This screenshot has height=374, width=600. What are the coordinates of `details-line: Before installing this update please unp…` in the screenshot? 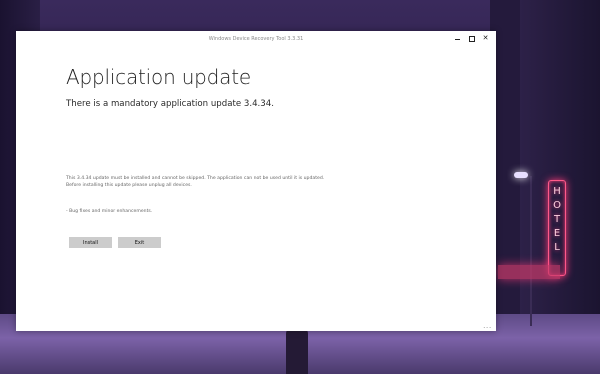 It's located at (129, 185).